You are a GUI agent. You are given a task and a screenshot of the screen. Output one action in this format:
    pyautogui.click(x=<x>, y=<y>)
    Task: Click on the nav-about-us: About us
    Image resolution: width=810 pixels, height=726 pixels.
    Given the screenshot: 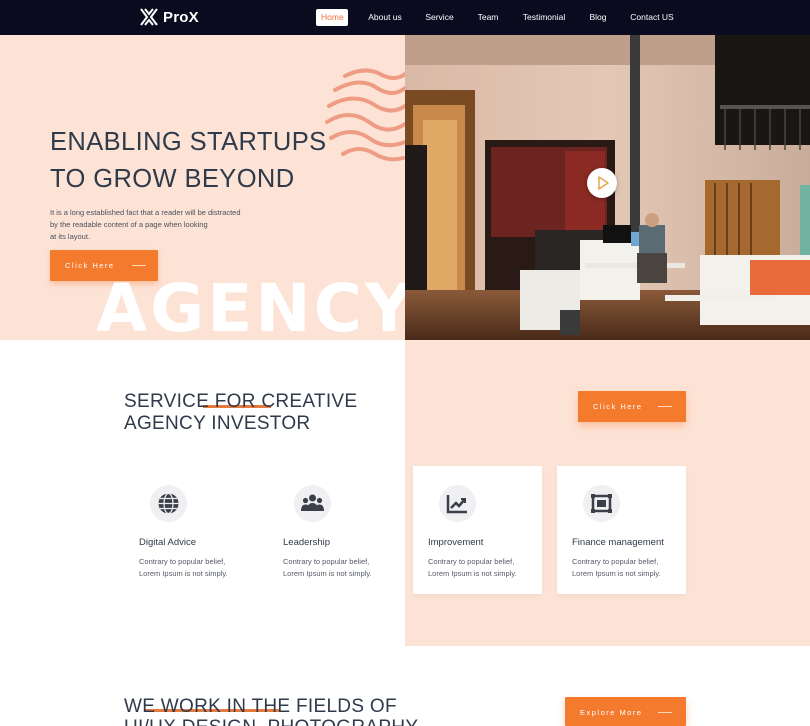 What is the action you would take?
    pyautogui.click(x=385, y=17)
    